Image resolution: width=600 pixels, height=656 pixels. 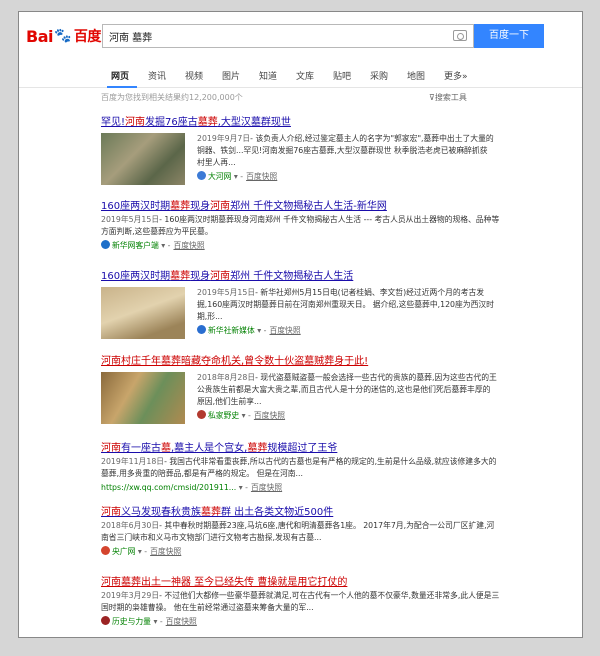 What do you see at coordinates (122, 87) in the screenshot?
I see `active-tab-indicator` at bounding box center [122, 87].